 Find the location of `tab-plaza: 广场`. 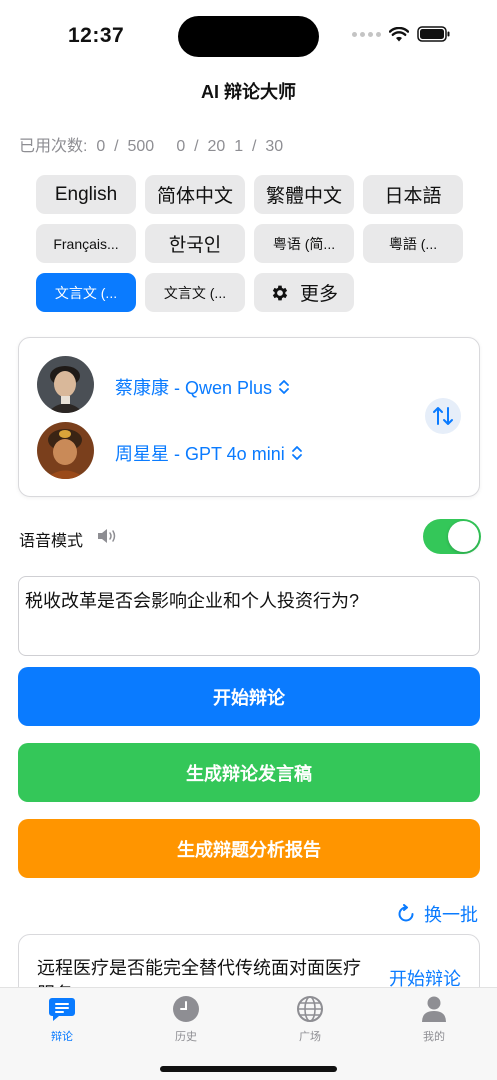

tab-plaza: 广场 is located at coordinates (310, 1019).